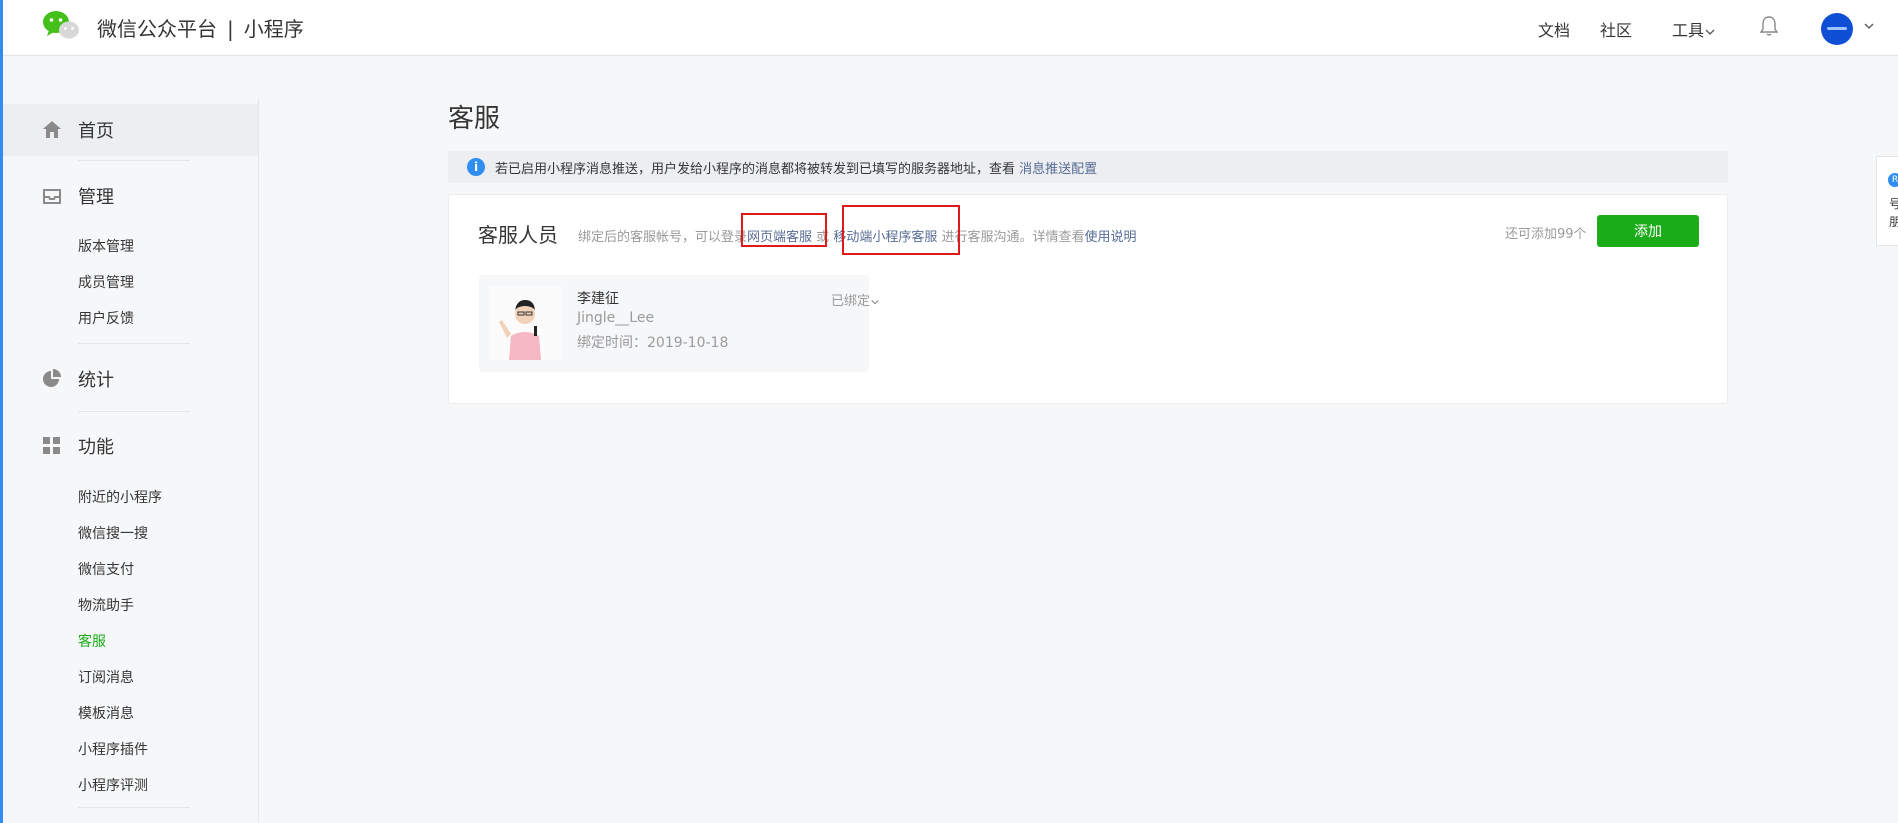 The image size is (1898, 823). Describe the element at coordinates (113, 749) in the screenshot. I see `sidebar-item-plugins: 小程序插件` at that location.